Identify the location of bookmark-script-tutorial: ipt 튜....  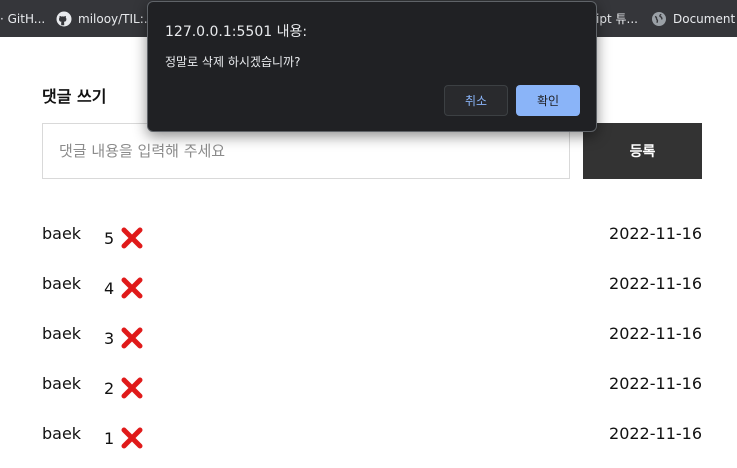
(617, 18).